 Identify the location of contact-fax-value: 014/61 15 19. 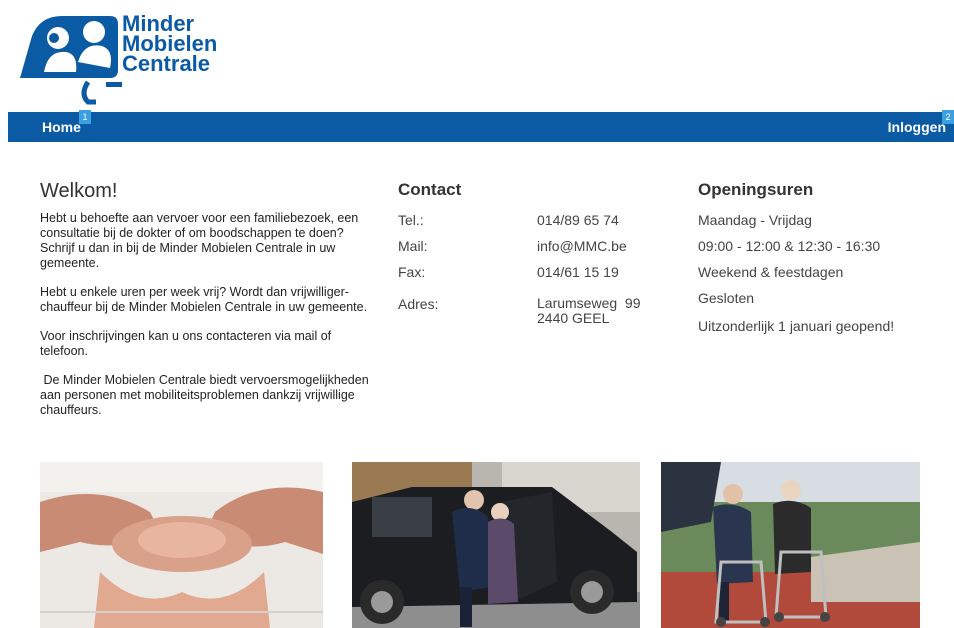
(578, 272).